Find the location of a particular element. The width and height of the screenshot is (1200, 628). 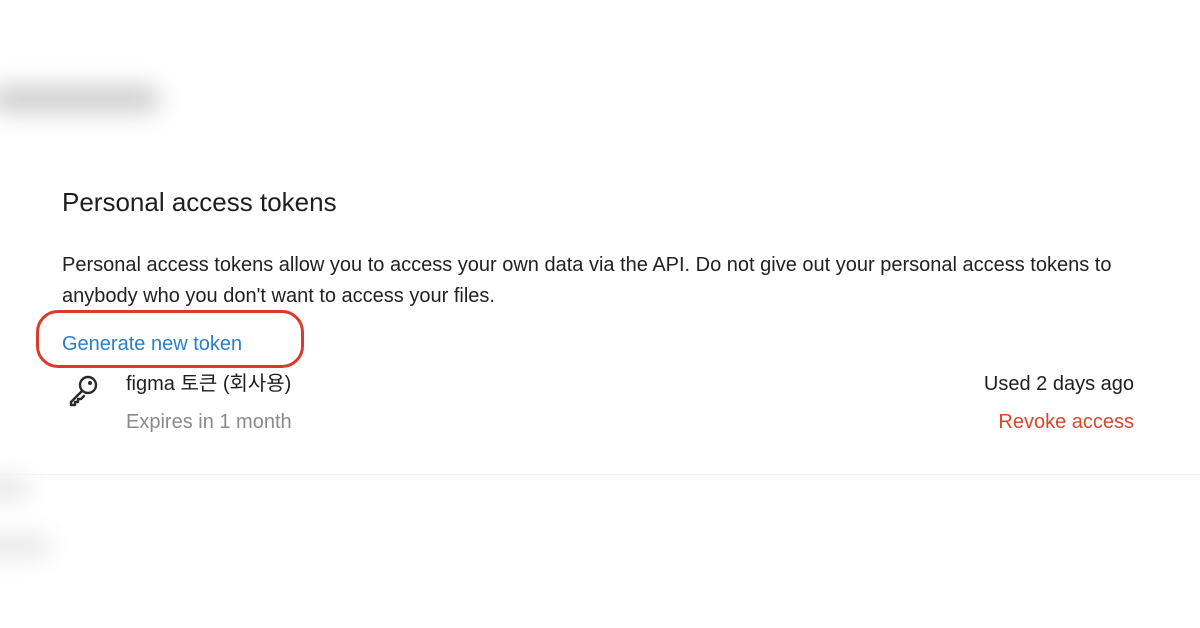

revoke-access-link: Revoke access is located at coordinates (1066, 422).